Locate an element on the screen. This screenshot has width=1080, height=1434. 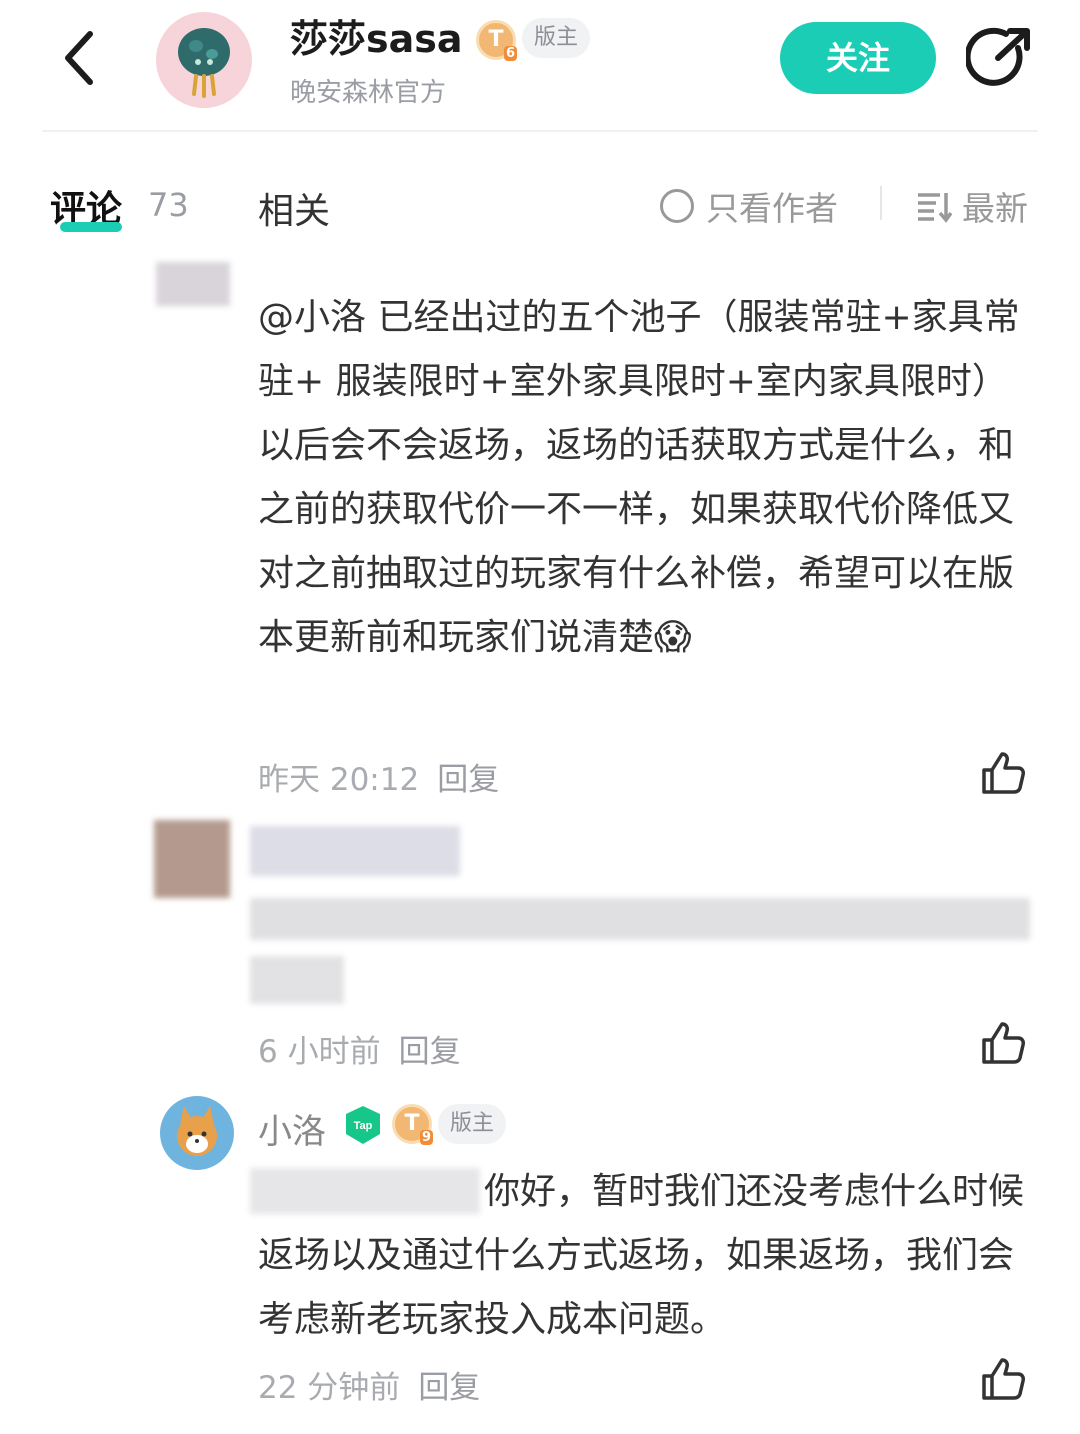
follow-button: 关注 is located at coordinates (858, 58).